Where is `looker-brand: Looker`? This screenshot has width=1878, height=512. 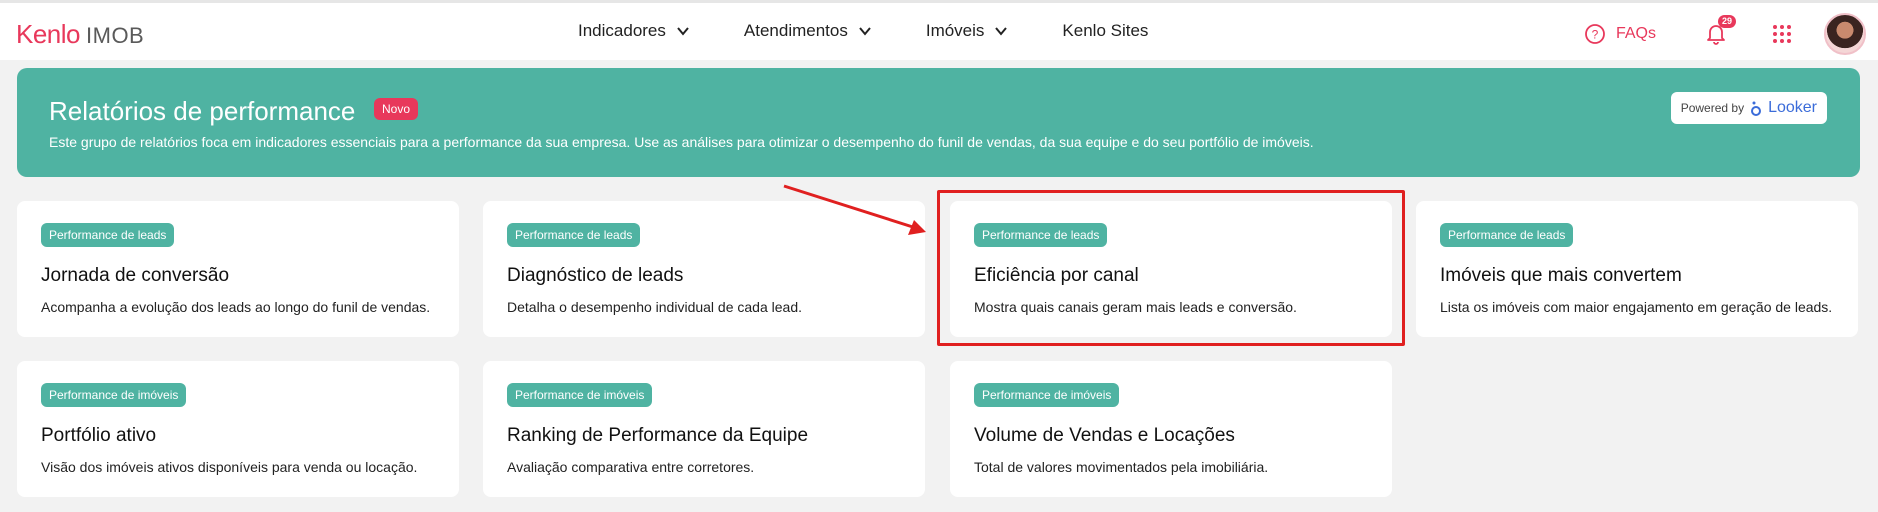 looker-brand: Looker is located at coordinates (1792, 107).